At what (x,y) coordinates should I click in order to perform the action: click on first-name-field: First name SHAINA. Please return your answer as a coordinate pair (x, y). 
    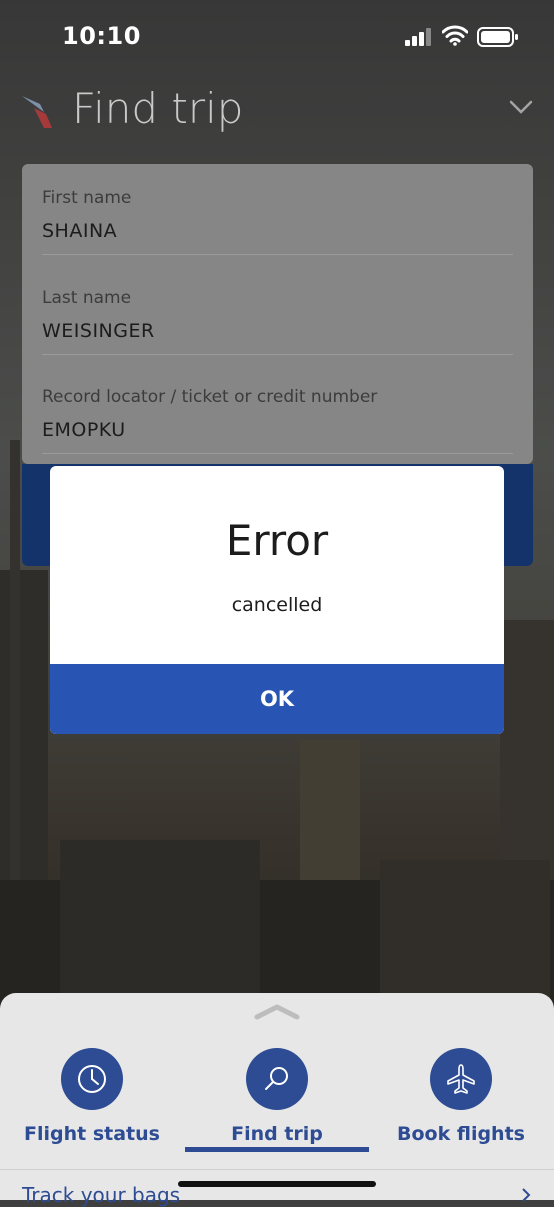
    Looking at the image, I should click on (277, 209).